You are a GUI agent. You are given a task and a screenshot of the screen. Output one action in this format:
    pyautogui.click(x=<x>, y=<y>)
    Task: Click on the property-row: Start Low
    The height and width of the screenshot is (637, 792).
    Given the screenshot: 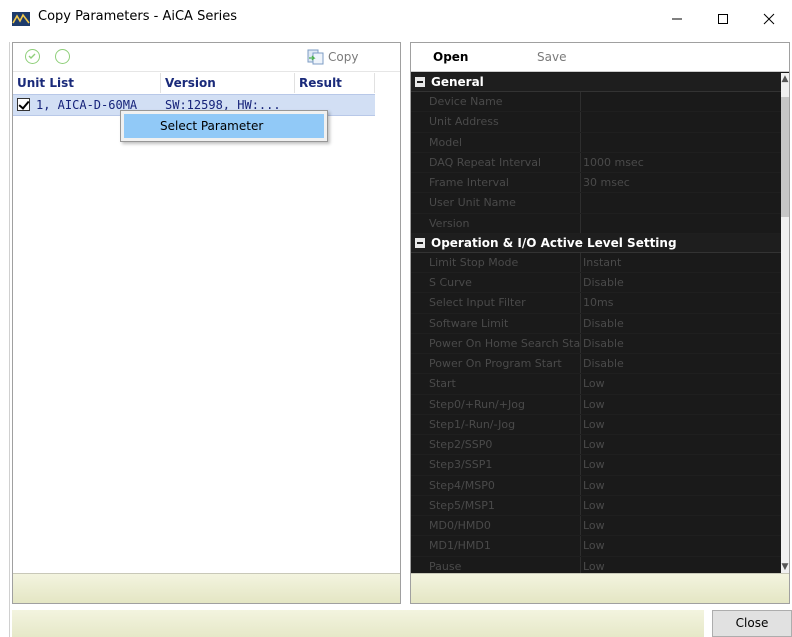 What is the action you would take?
    pyautogui.click(x=596, y=384)
    